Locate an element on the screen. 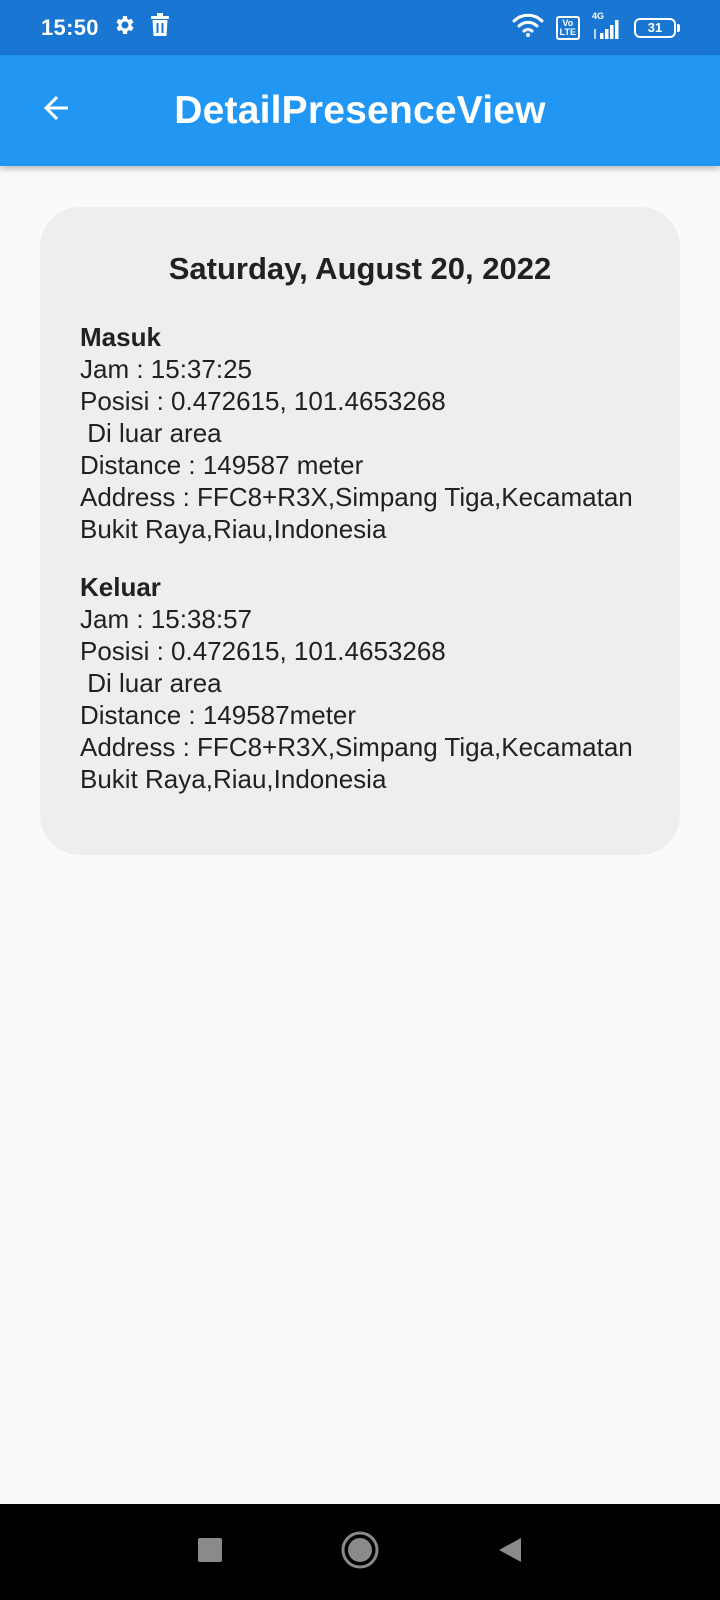  app-bar: DetailPresenceView is located at coordinates (360, 110).